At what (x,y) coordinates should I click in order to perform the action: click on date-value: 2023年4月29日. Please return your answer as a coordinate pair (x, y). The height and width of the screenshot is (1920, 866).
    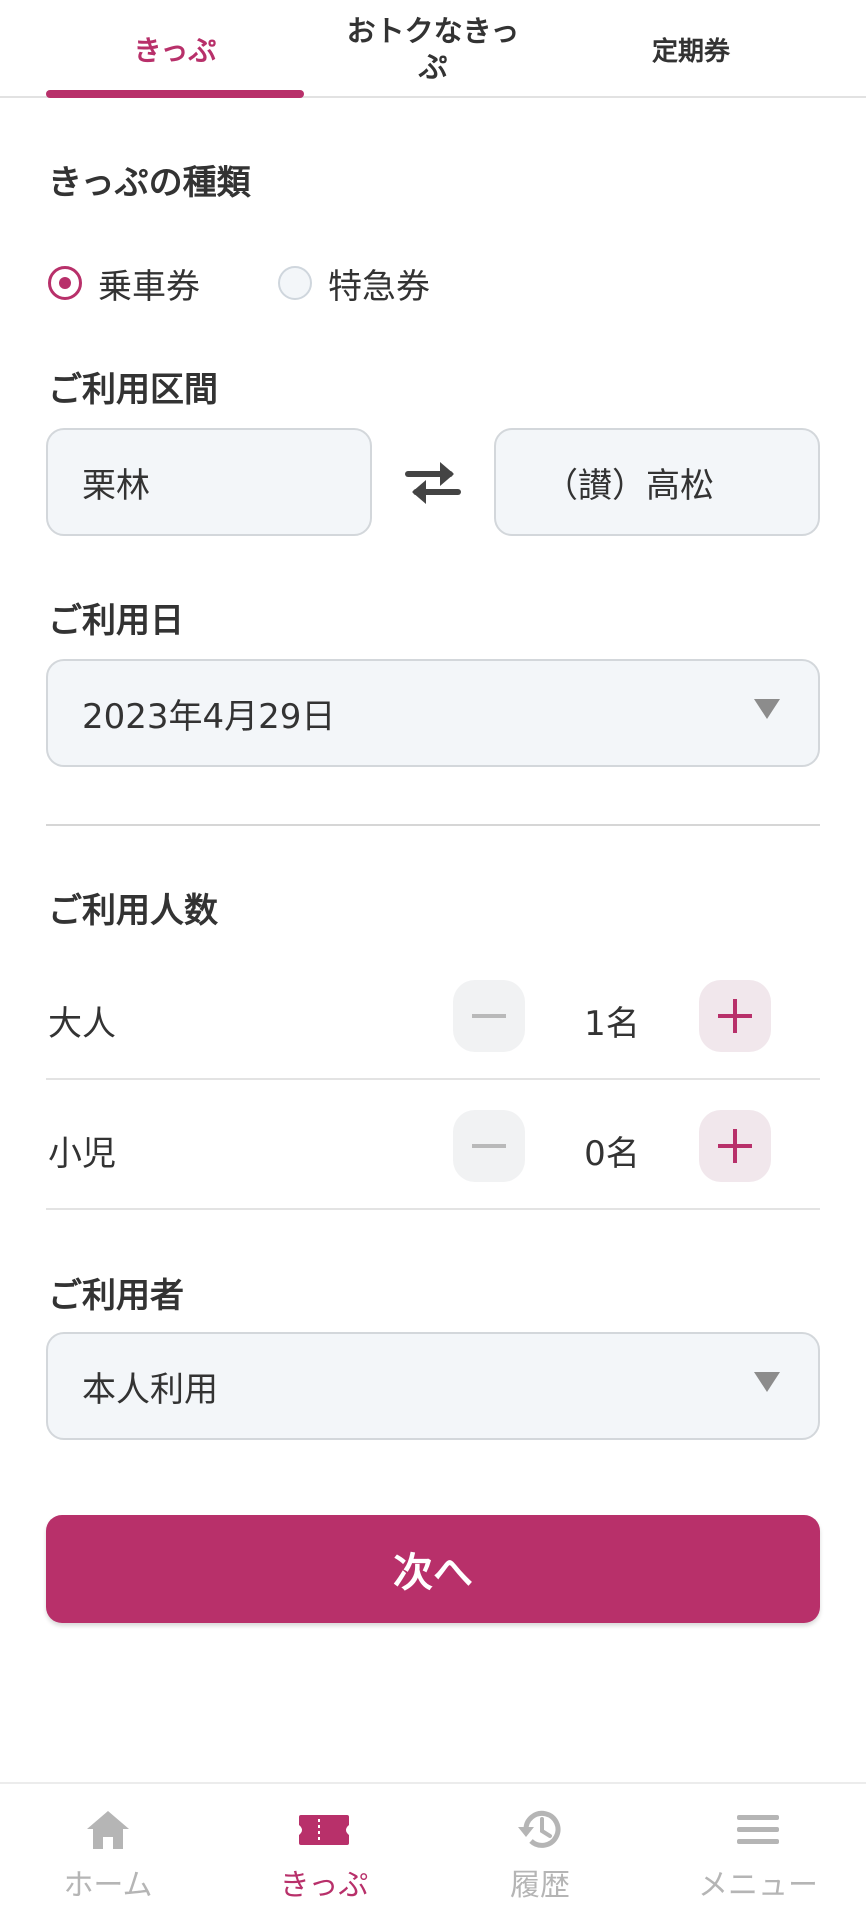
    Looking at the image, I should click on (209, 716).